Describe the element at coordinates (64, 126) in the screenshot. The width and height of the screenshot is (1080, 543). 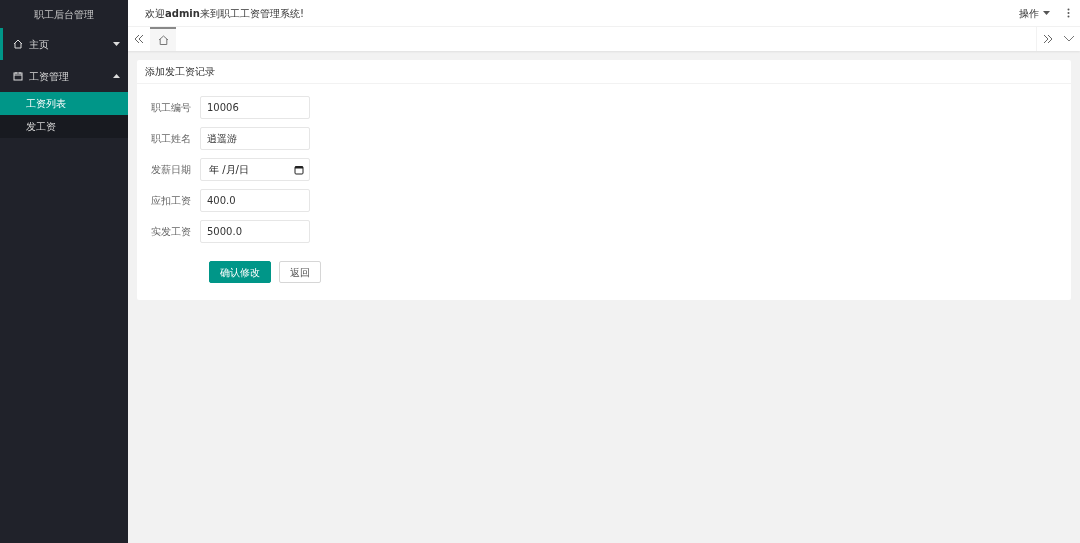
I see `submenu-item: 发工资` at that location.